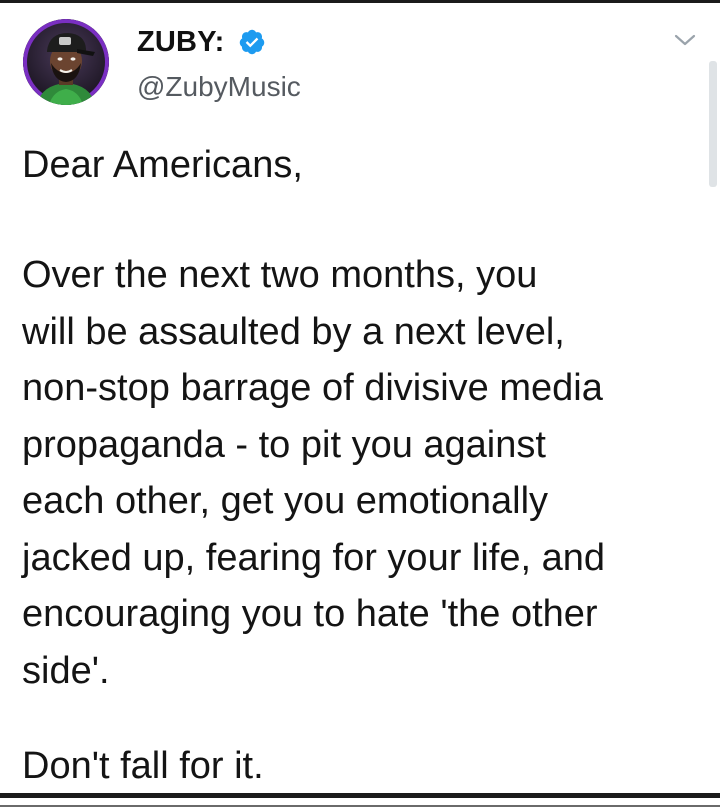 This screenshot has width=720, height=811. What do you see at coordinates (280, 275) in the screenshot?
I see `tweet-body-line: Over the next two months, you` at bounding box center [280, 275].